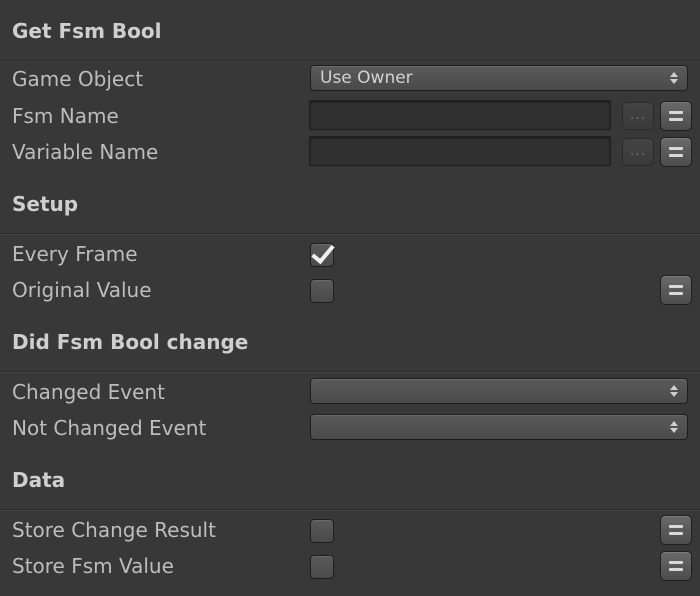 This screenshot has height=596, width=700. What do you see at coordinates (322, 567) in the screenshot?
I see `store-fsm-value-checkbox` at bounding box center [322, 567].